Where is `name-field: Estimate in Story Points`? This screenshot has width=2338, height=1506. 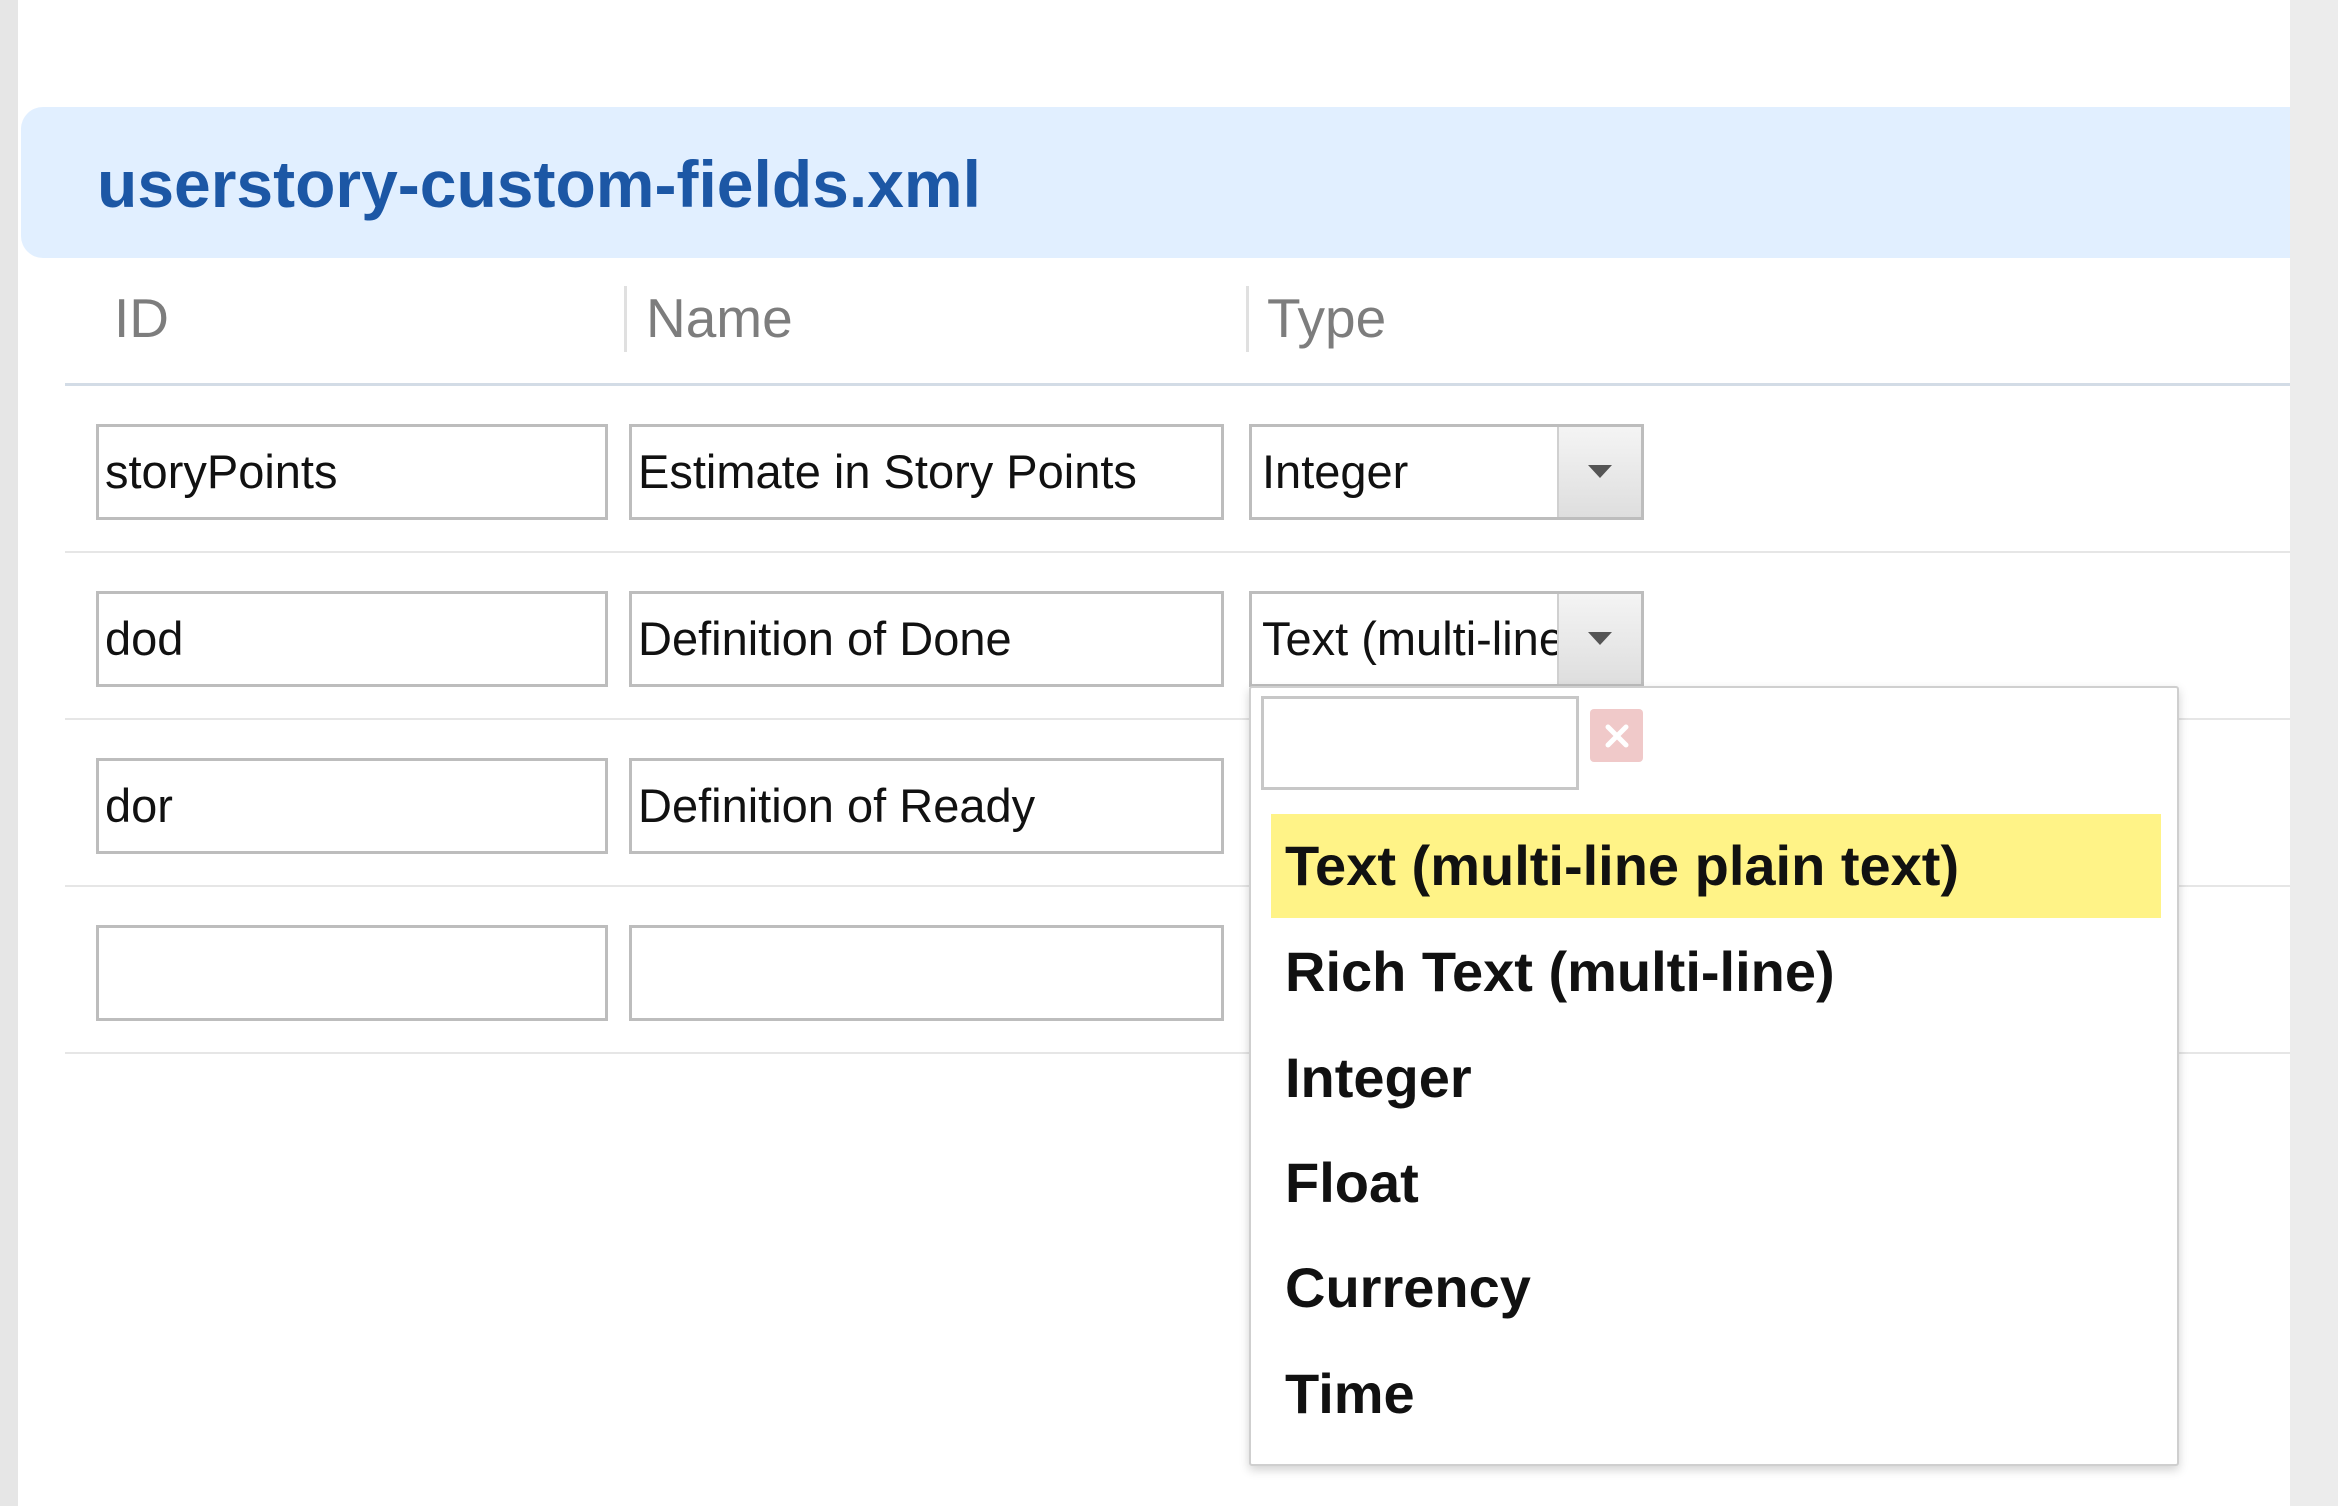 name-field: Estimate in Story Points is located at coordinates (926, 472).